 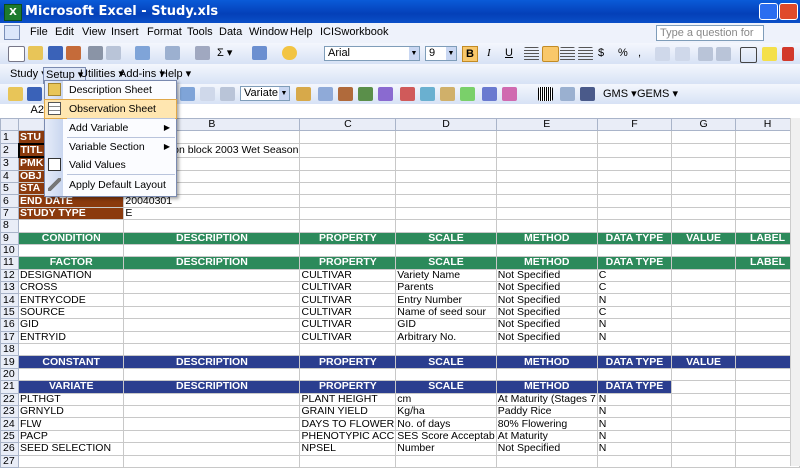 What do you see at coordinates (634, 124) in the screenshot?
I see `column-header-f: F` at bounding box center [634, 124].